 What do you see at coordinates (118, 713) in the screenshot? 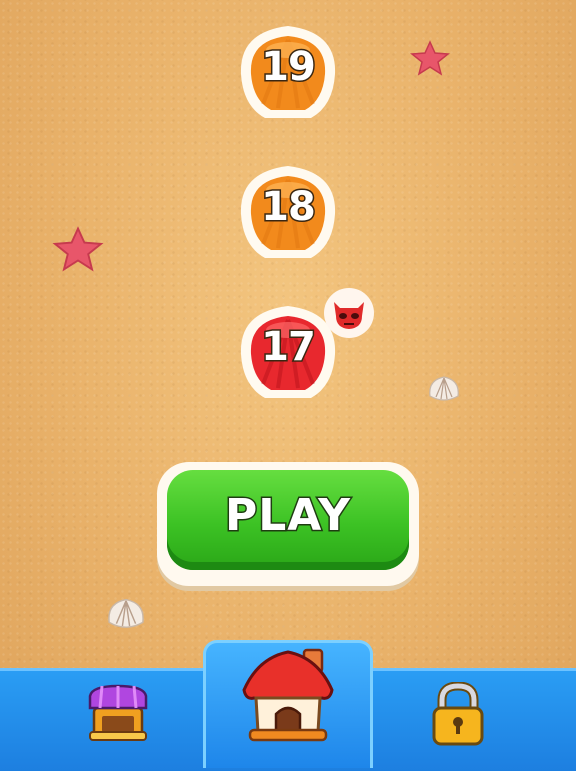
I see `shop-icon` at bounding box center [118, 713].